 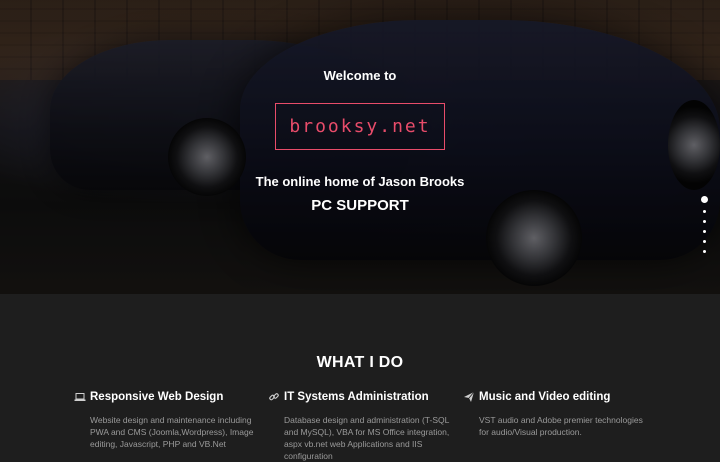 What do you see at coordinates (469, 396) in the screenshot?
I see `paper-plane-icon` at bounding box center [469, 396].